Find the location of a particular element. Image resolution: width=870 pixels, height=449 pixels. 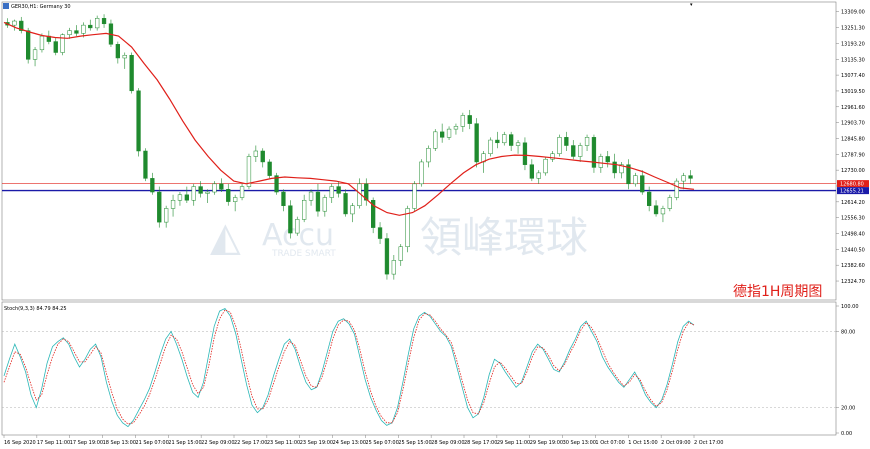

stoch-tick-label: 20.00 is located at coordinates (848, 409).